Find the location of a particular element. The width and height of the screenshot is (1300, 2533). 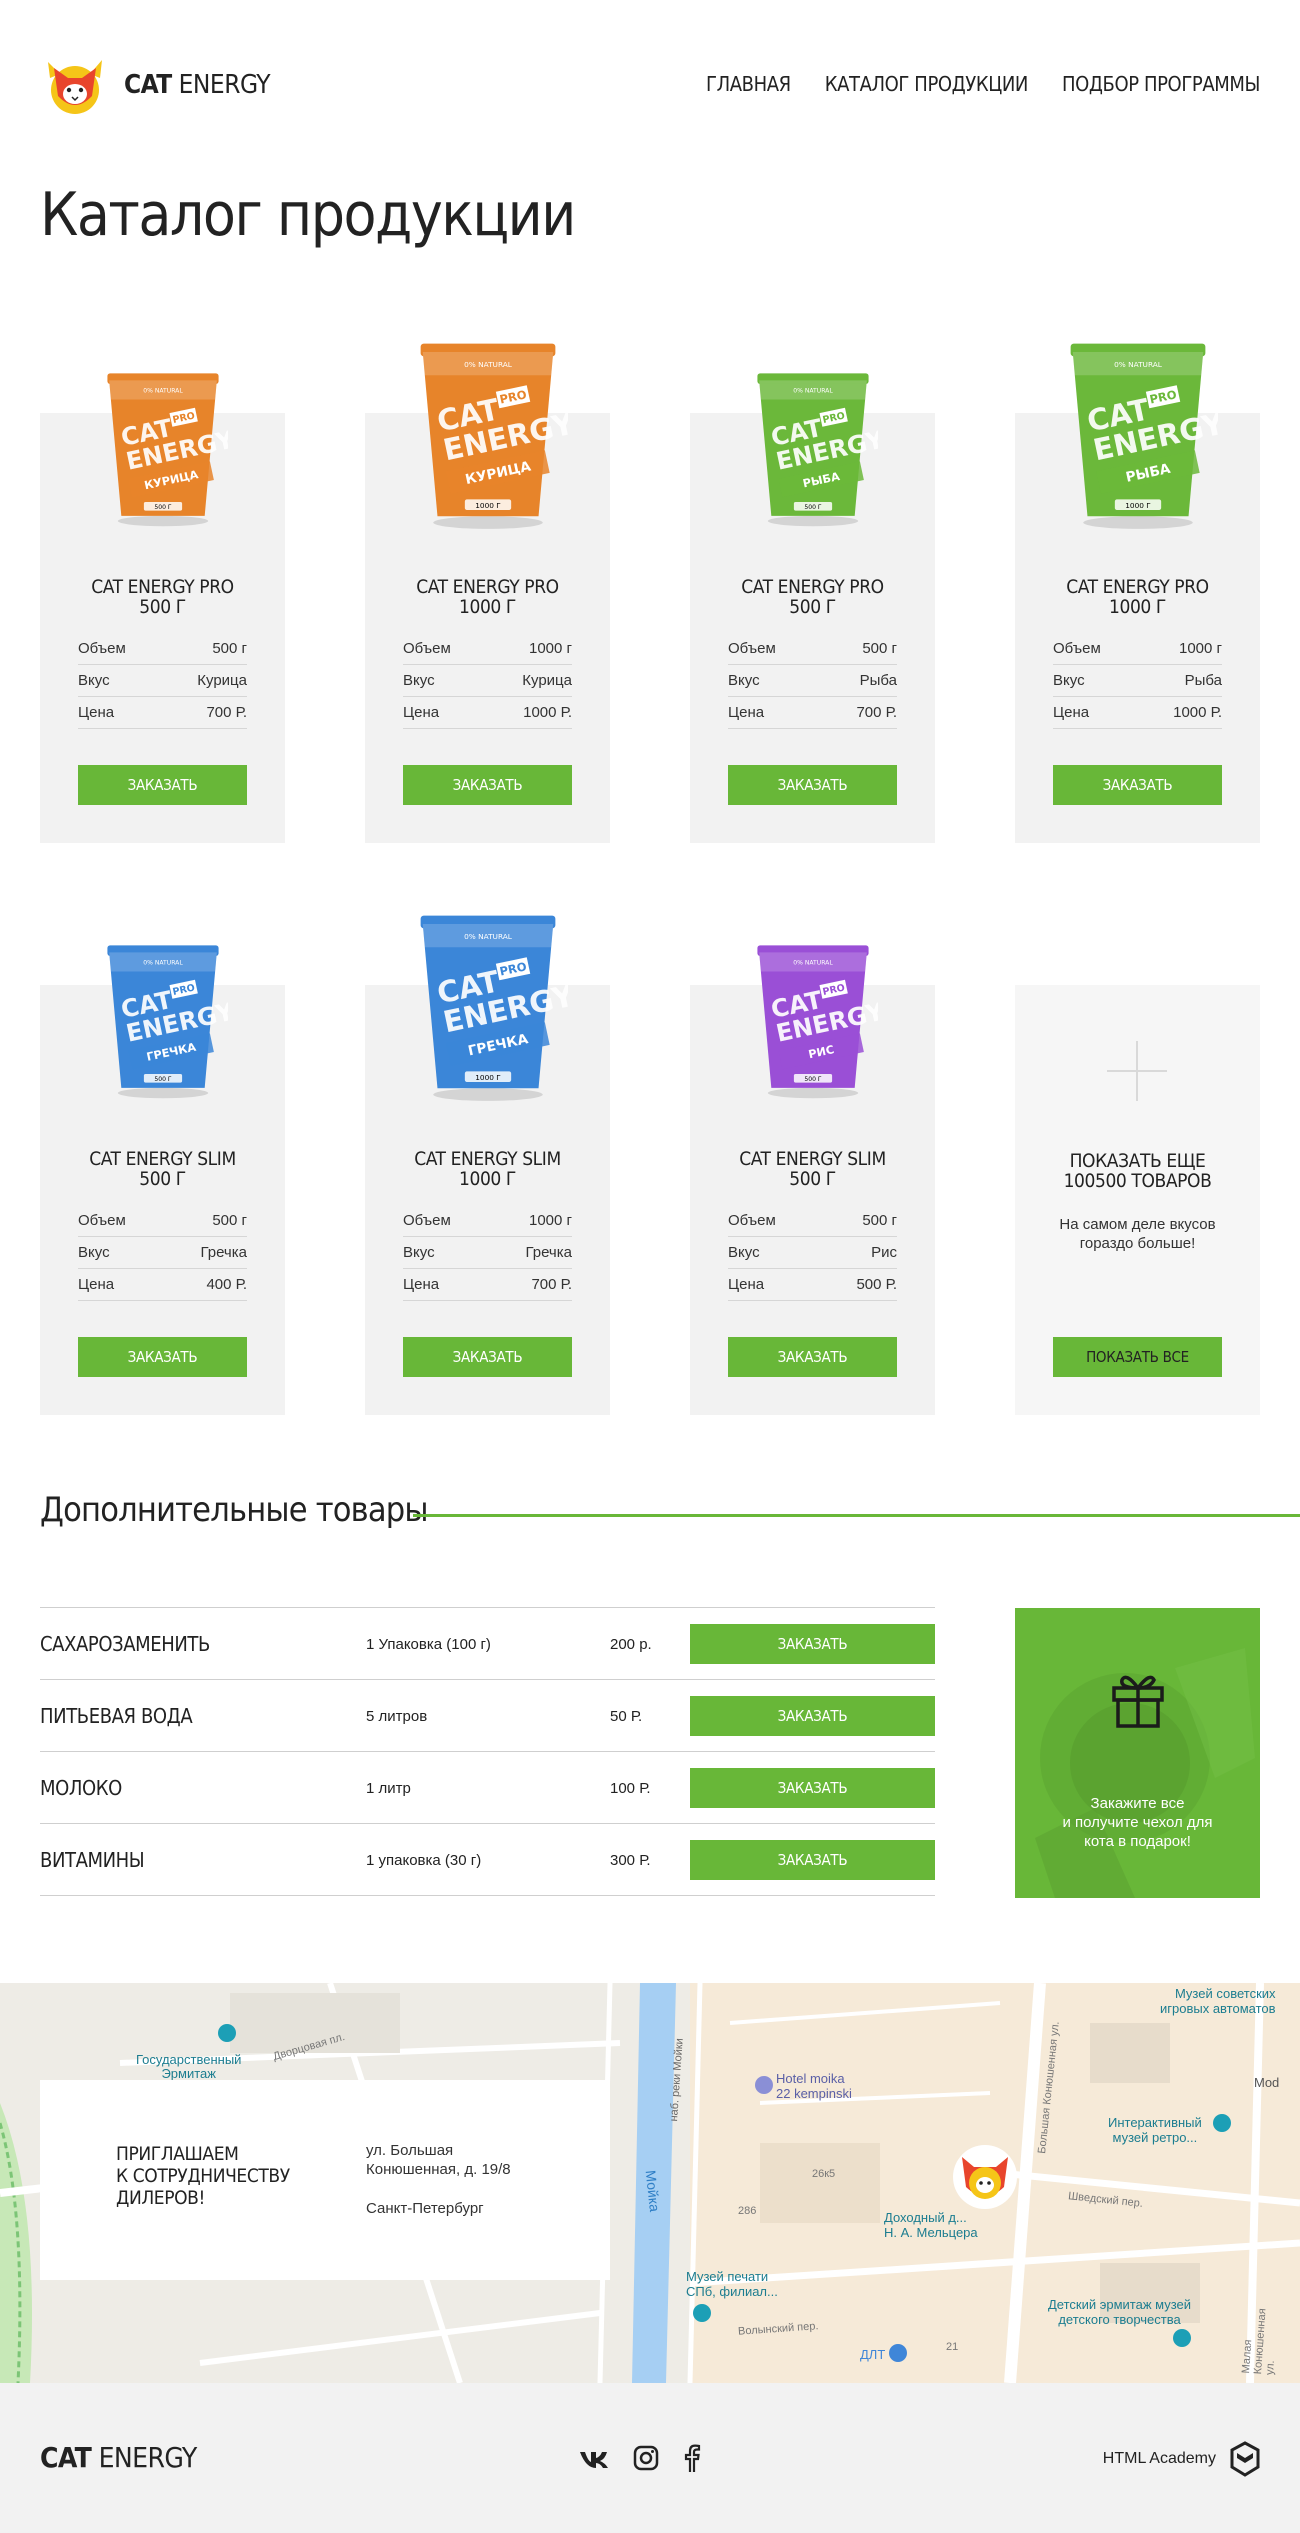

map-label-mod: Mod is located at coordinates (1267, 2082).